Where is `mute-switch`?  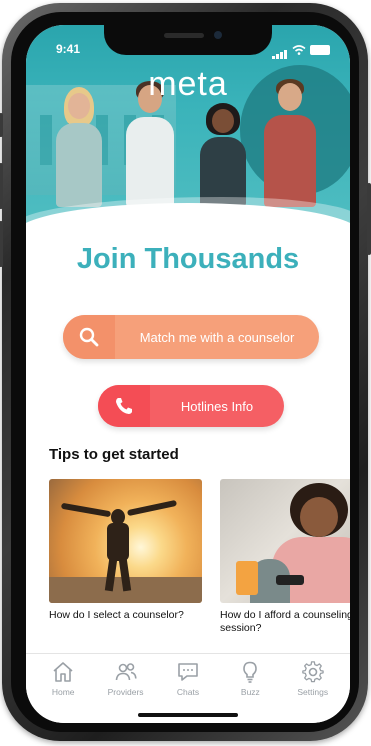 mute-switch is located at coordinates (1, 125).